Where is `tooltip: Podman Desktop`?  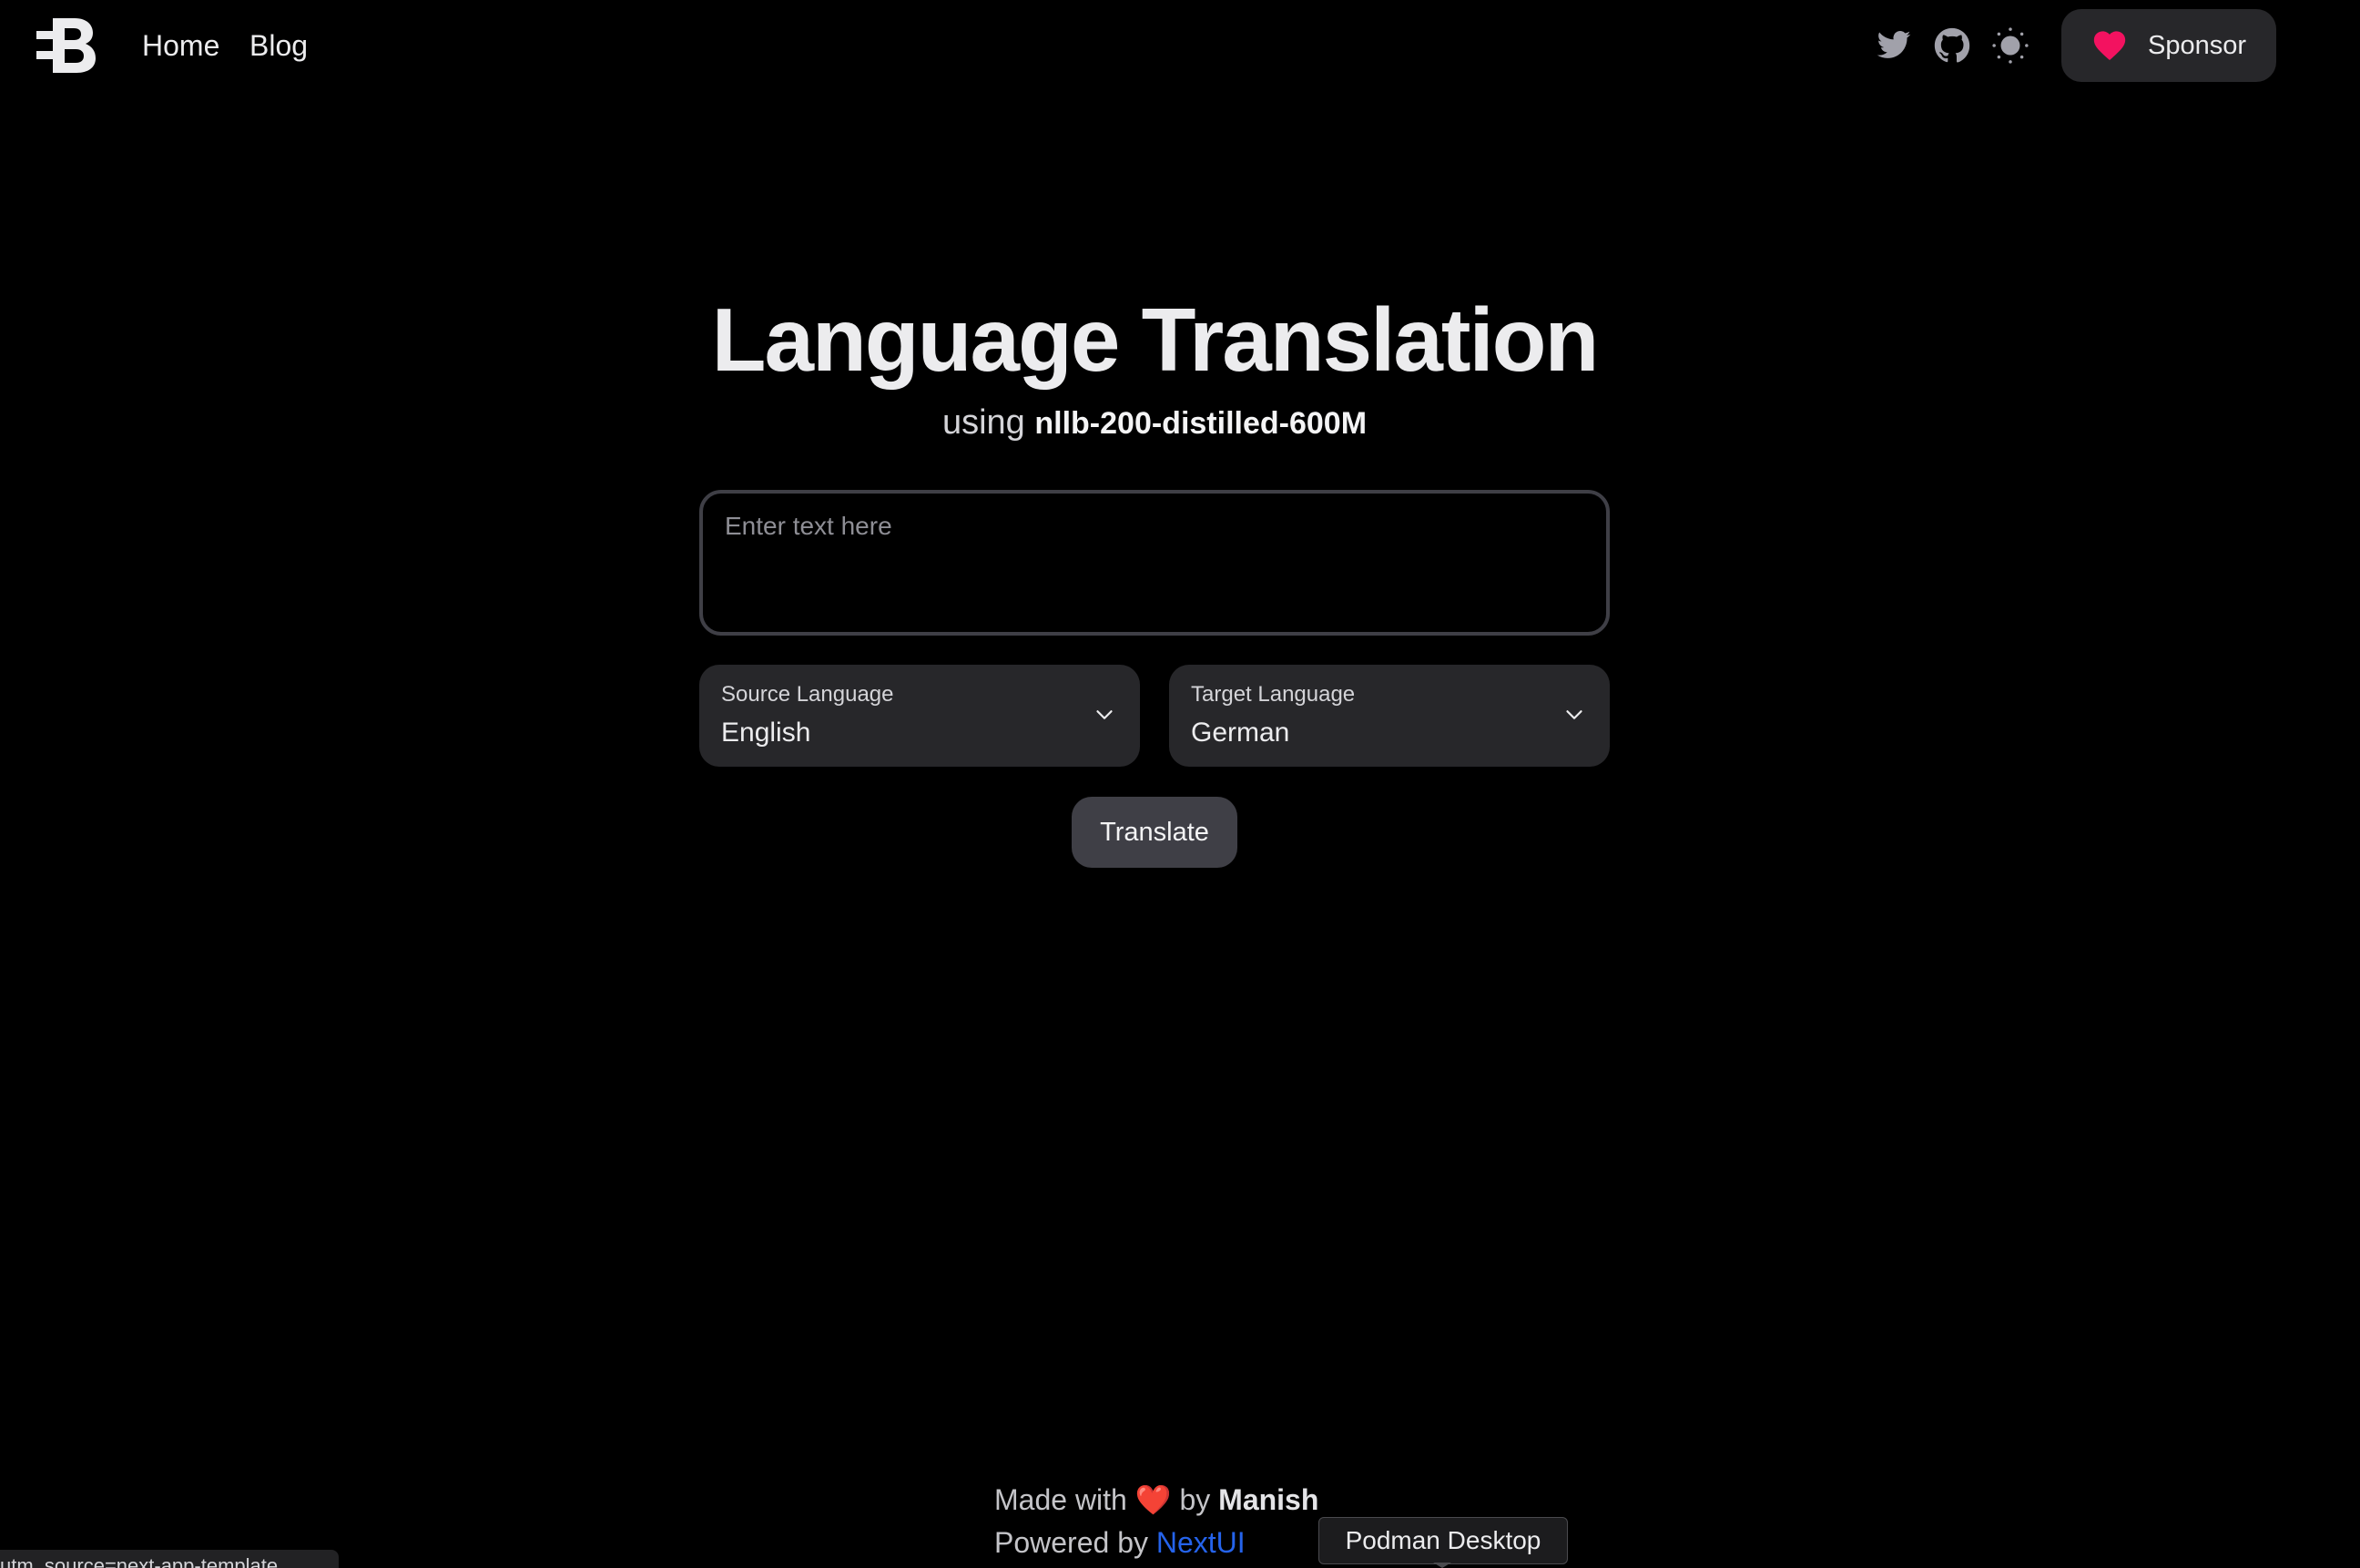 tooltip: Podman Desktop is located at coordinates (1443, 1540).